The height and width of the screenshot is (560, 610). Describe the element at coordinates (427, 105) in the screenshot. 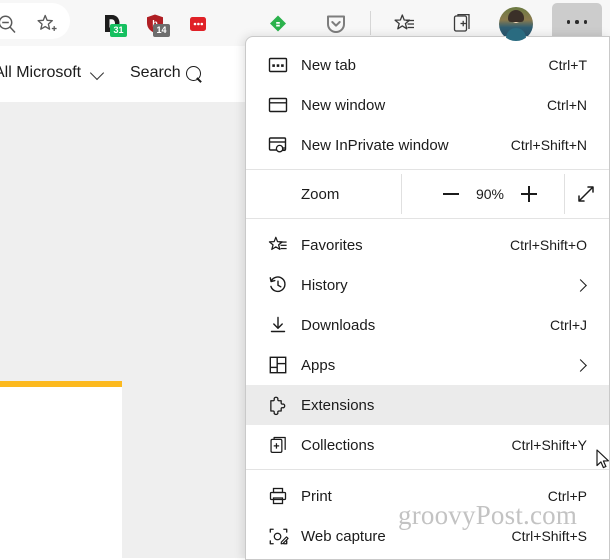

I see `menu-item-new-window: New window Ctrl+N` at that location.